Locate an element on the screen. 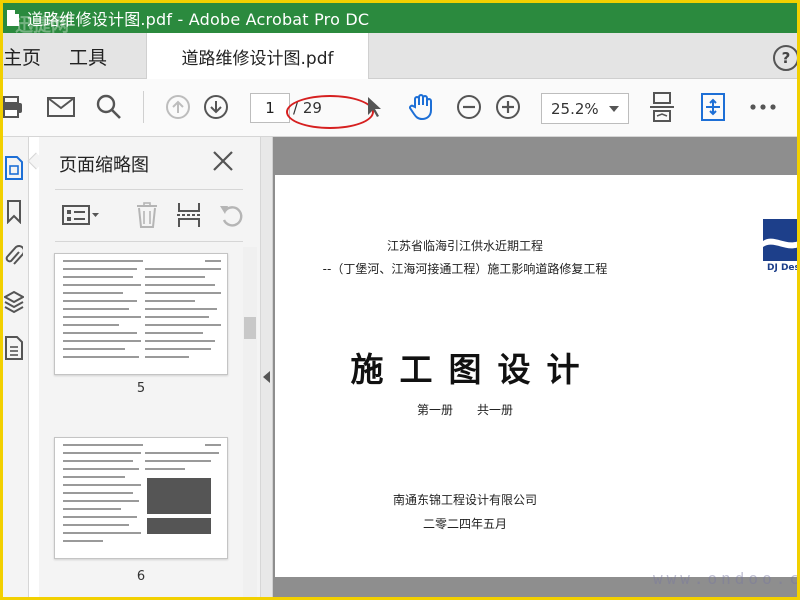  toolbar-divider is located at coordinates (143, 107).